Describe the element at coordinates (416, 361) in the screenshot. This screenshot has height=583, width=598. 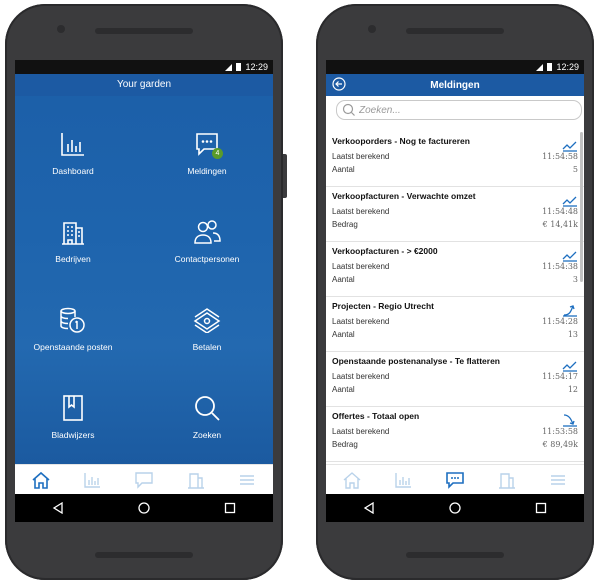
I see `notification-title: Openstaande postenanalyse - Te flatteren` at that location.